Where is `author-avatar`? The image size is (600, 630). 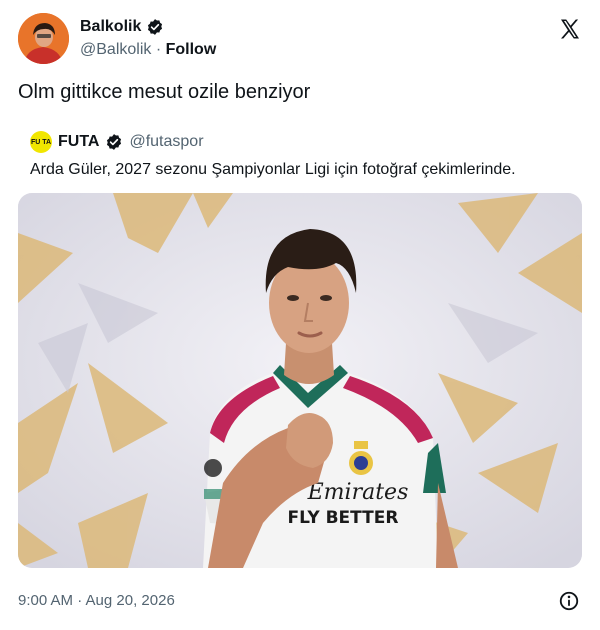 author-avatar is located at coordinates (43, 38).